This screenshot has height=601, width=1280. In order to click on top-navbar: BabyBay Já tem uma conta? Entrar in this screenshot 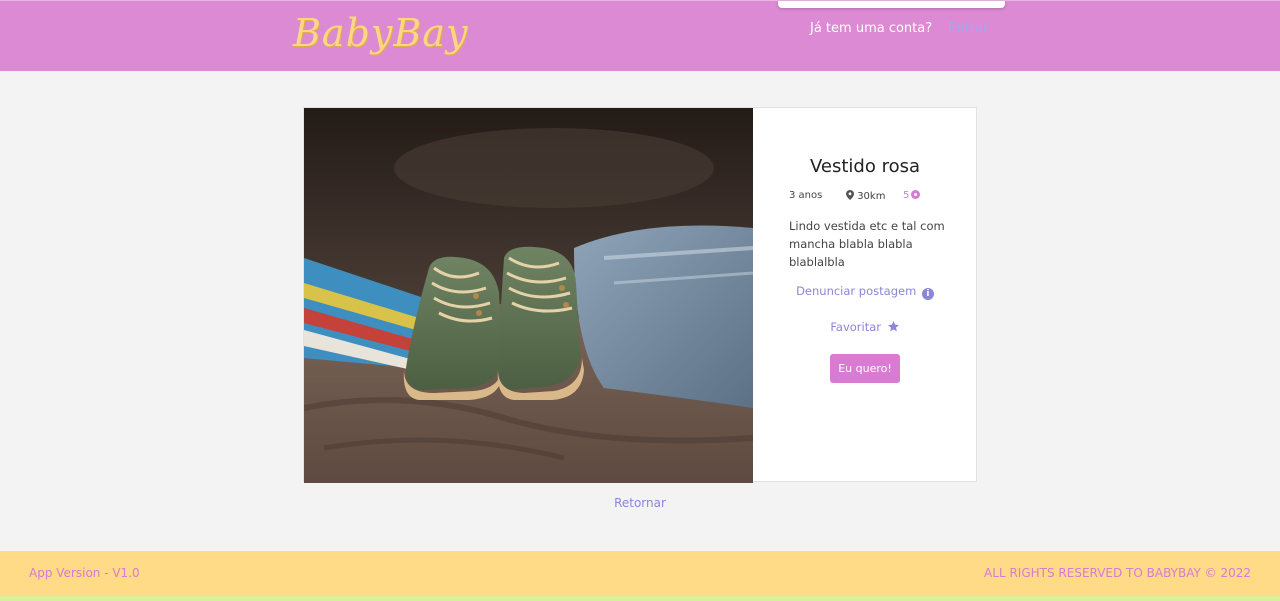, I will do `click(640, 35)`.